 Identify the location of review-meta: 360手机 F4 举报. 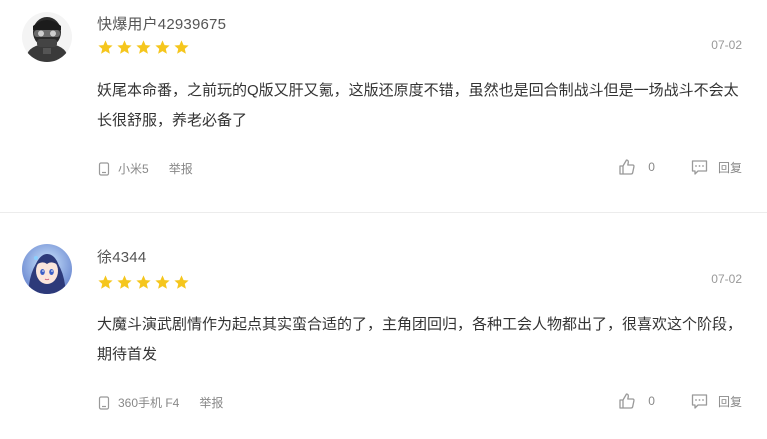
(160, 402).